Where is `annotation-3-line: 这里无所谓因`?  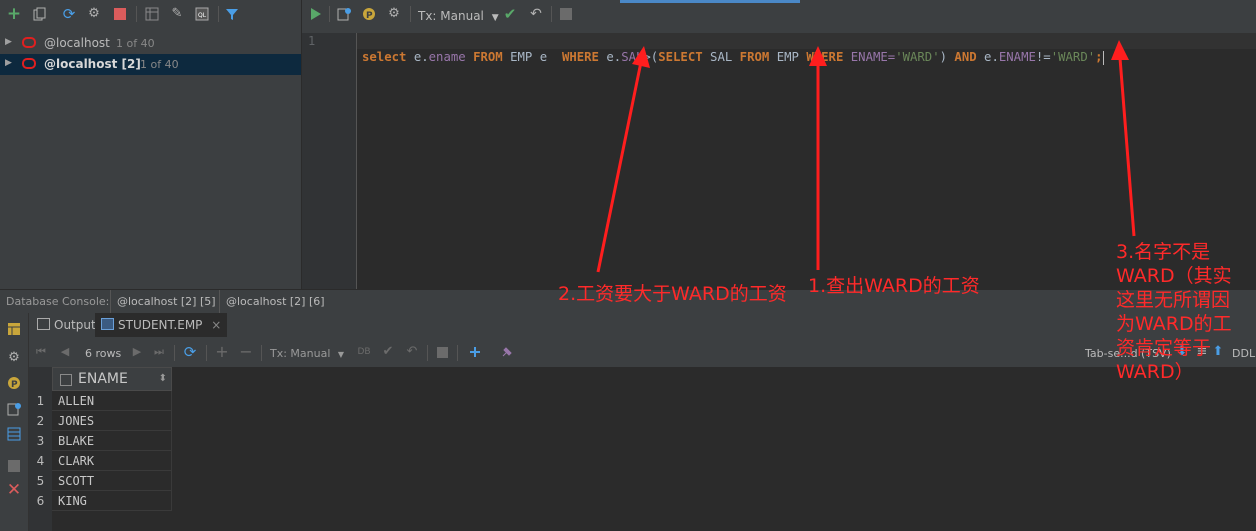 annotation-3-line: 这里无所谓因 is located at coordinates (1173, 300).